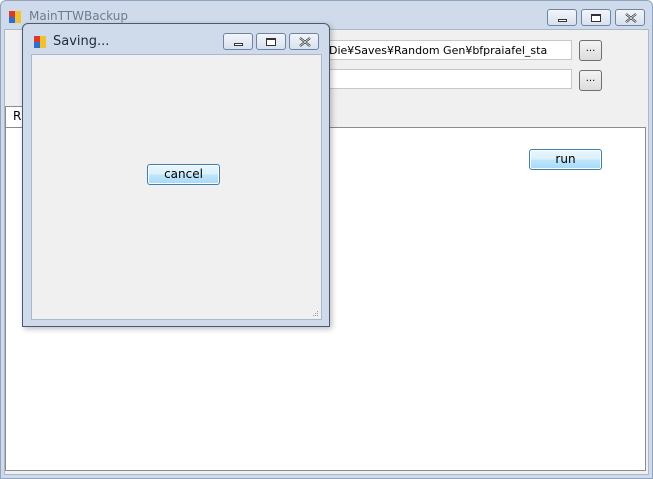  I want to click on dialog-maximize-button, so click(271, 41).